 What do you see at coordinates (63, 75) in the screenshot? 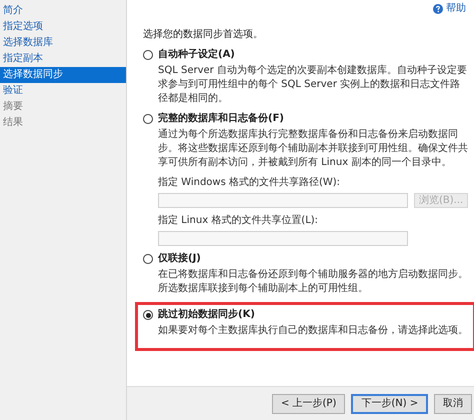
I see `sidebar-item: 选择数据同步` at bounding box center [63, 75].